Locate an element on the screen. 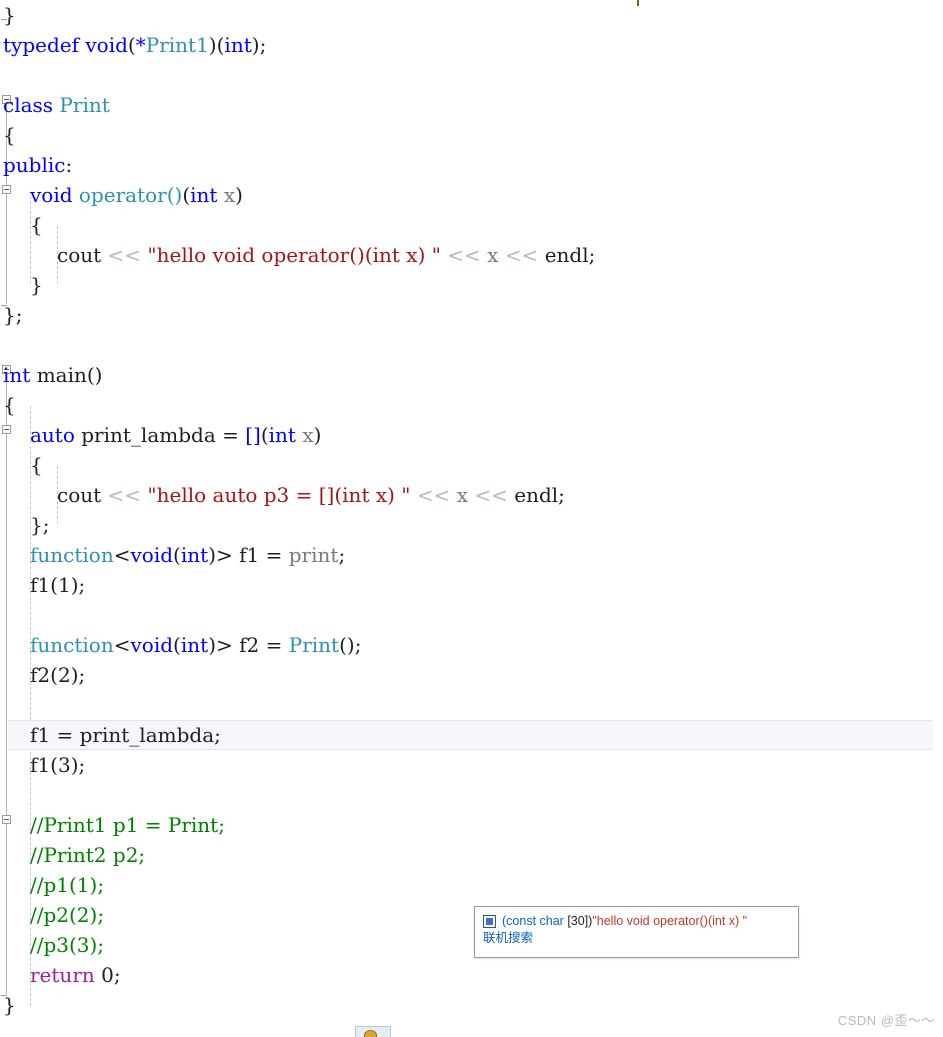 The height and width of the screenshot is (1037, 943). code-token: Print1 is located at coordinates (177, 45).